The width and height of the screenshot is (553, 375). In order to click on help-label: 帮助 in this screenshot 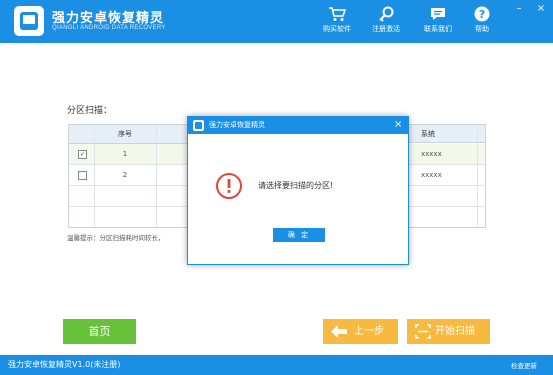, I will do `click(482, 29)`.